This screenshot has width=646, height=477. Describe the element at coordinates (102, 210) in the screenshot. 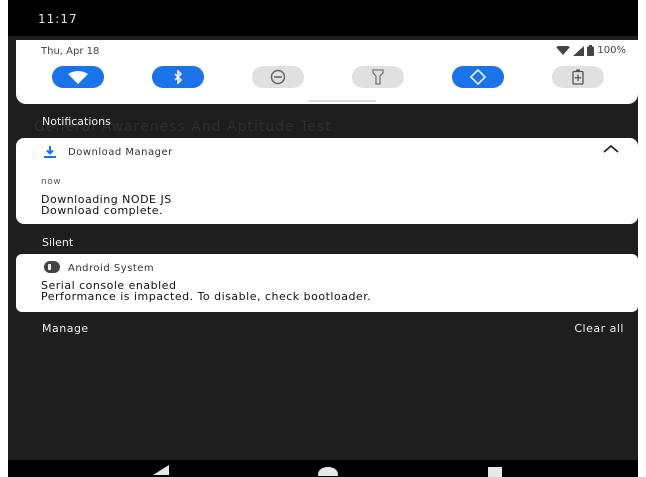

I see `notification-text: Download complete.` at that location.